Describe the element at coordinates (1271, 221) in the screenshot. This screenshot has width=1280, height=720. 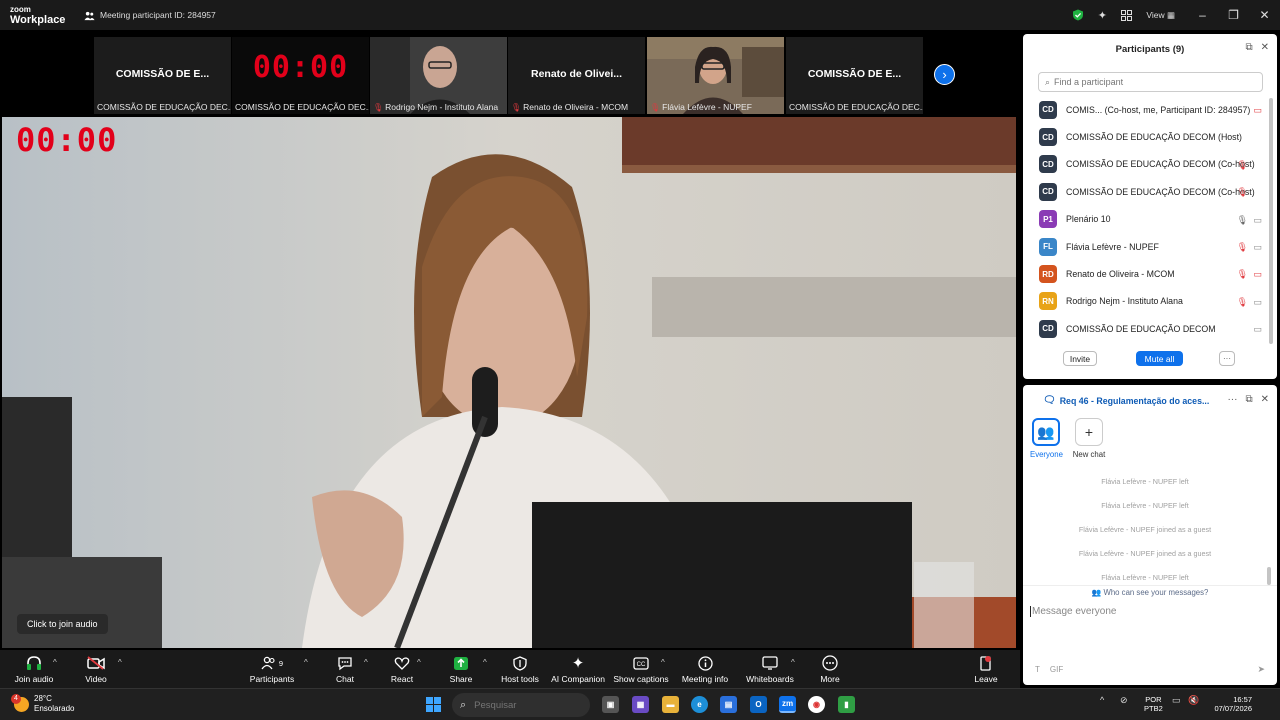
I see `participant-list-scrollbar` at that location.